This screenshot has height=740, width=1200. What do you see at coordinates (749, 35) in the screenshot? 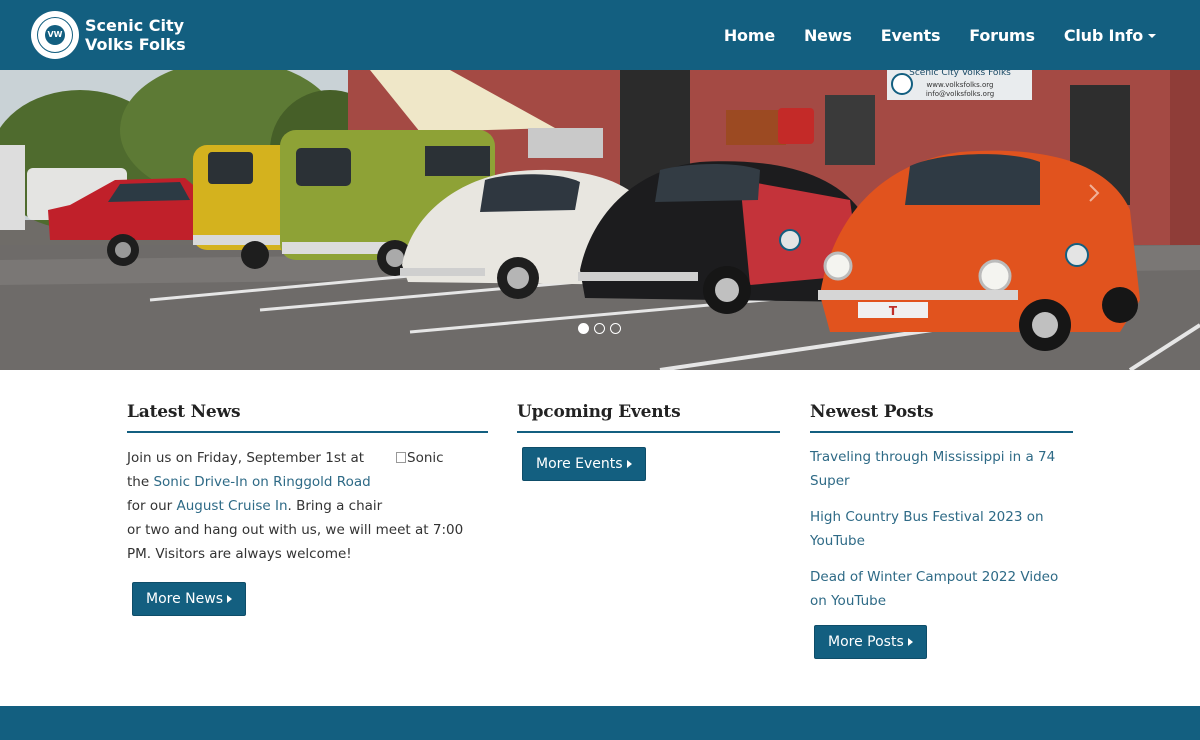
I see `nav-home: Home` at bounding box center [749, 35].